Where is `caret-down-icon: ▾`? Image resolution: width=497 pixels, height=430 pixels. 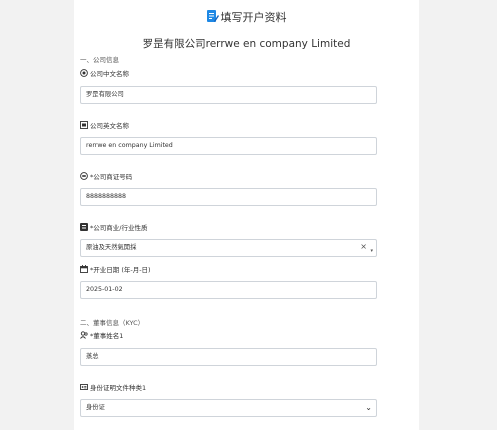
caret-down-icon: ▾ is located at coordinates (371, 249).